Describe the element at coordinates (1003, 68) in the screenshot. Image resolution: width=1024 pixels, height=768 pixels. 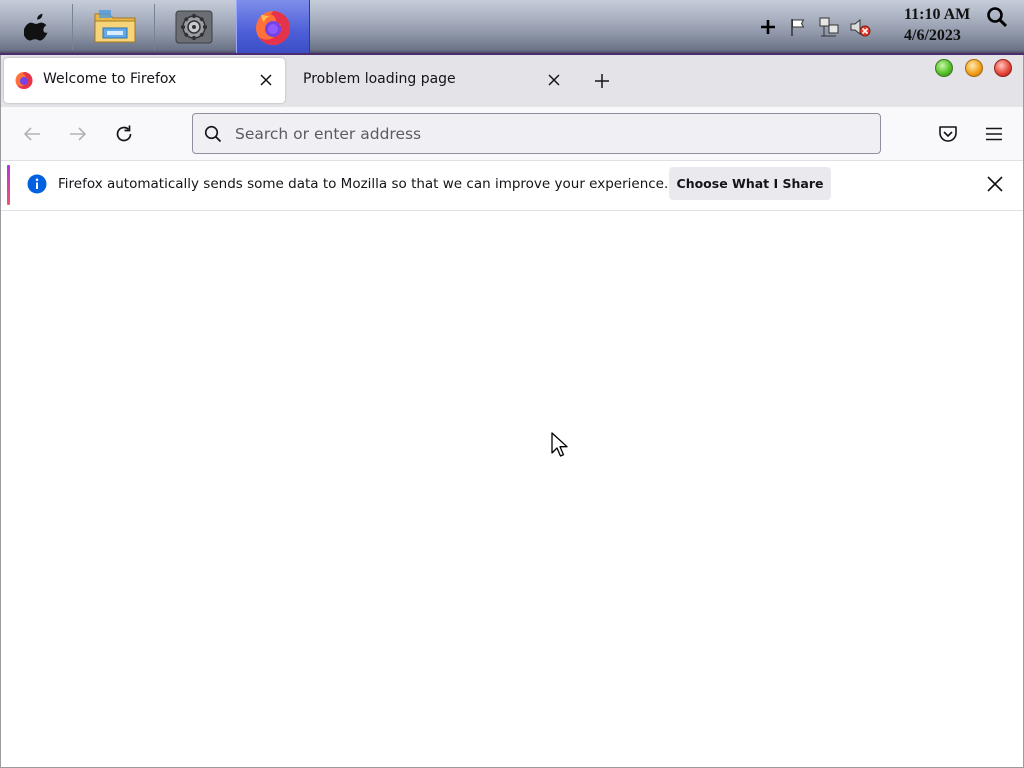
I see `window-close-button` at that location.